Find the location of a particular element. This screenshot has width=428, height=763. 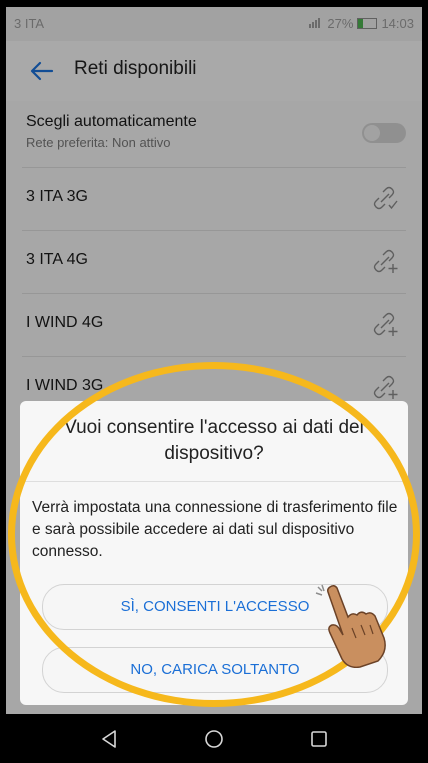

circle-home-icon is located at coordinates (214, 739).